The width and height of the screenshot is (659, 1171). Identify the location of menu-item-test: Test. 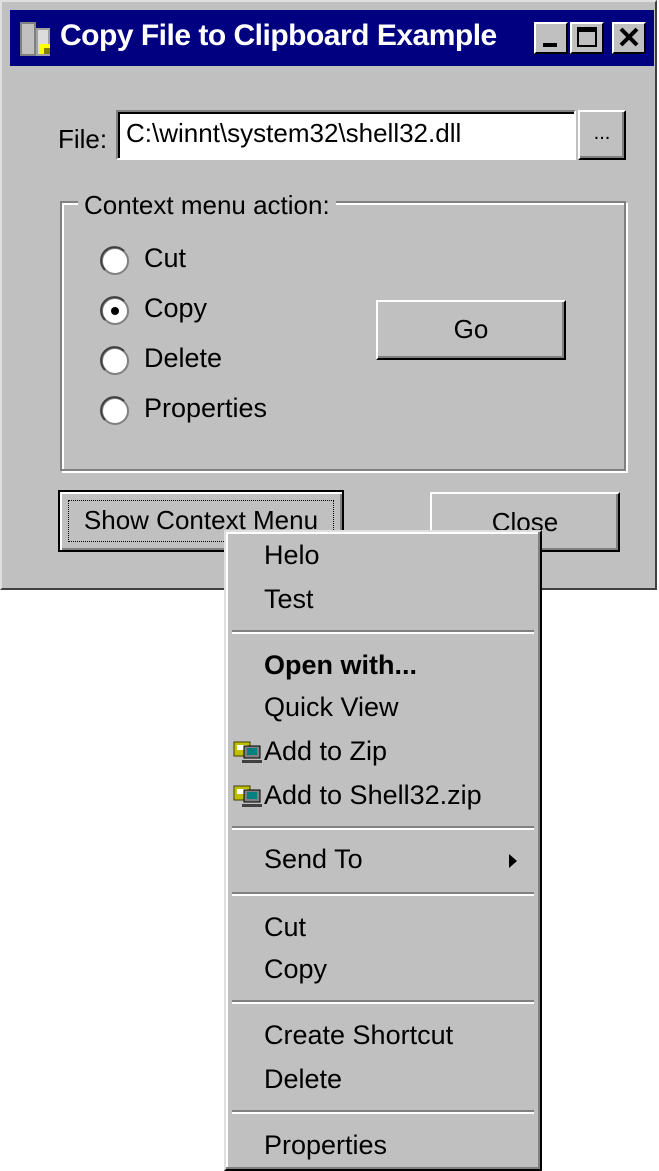
(289, 599).